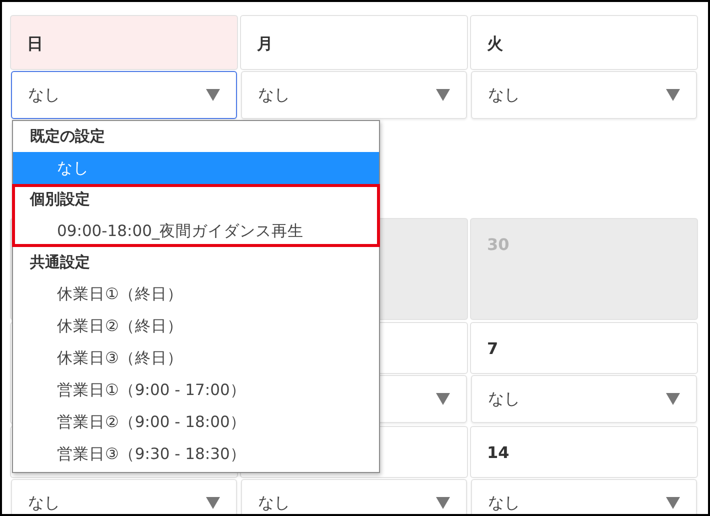  Describe the element at coordinates (60, 262) in the screenshot. I see `option-group-label: 共通設定` at that location.